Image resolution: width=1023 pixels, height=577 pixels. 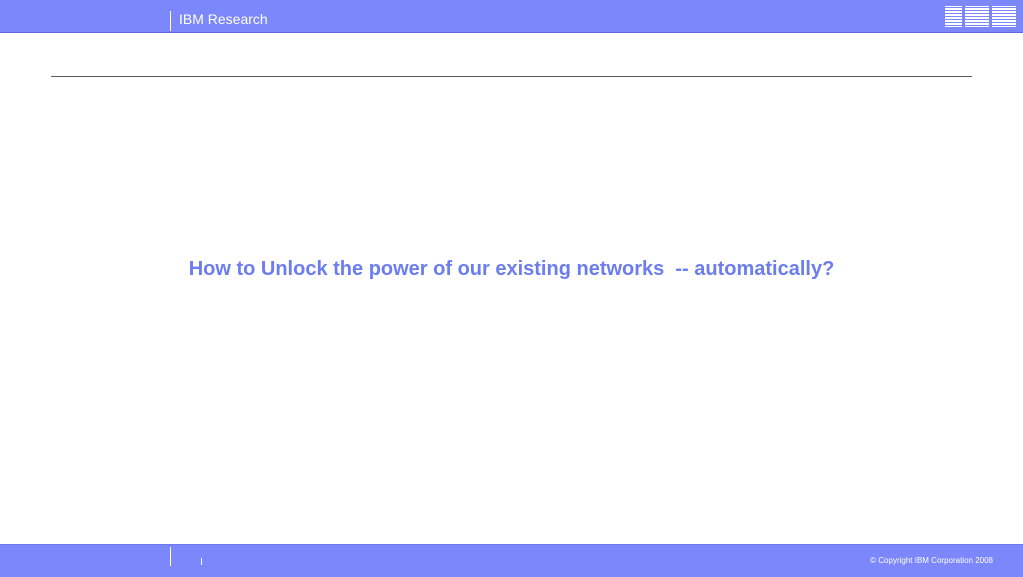 What do you see at coordinates (511, 16) in the screenshot?
I see `header-bar: IBM Research` at bounding box center [511, 16].